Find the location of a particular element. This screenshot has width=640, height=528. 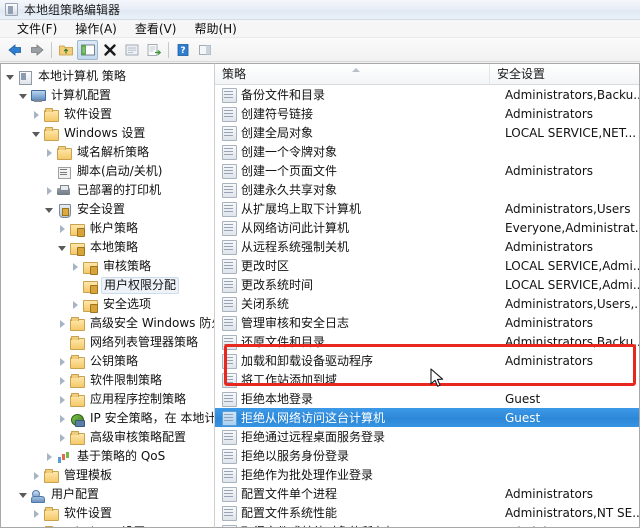

tree-node: 应用程序控制策略 is located at coordinates (109, 399).